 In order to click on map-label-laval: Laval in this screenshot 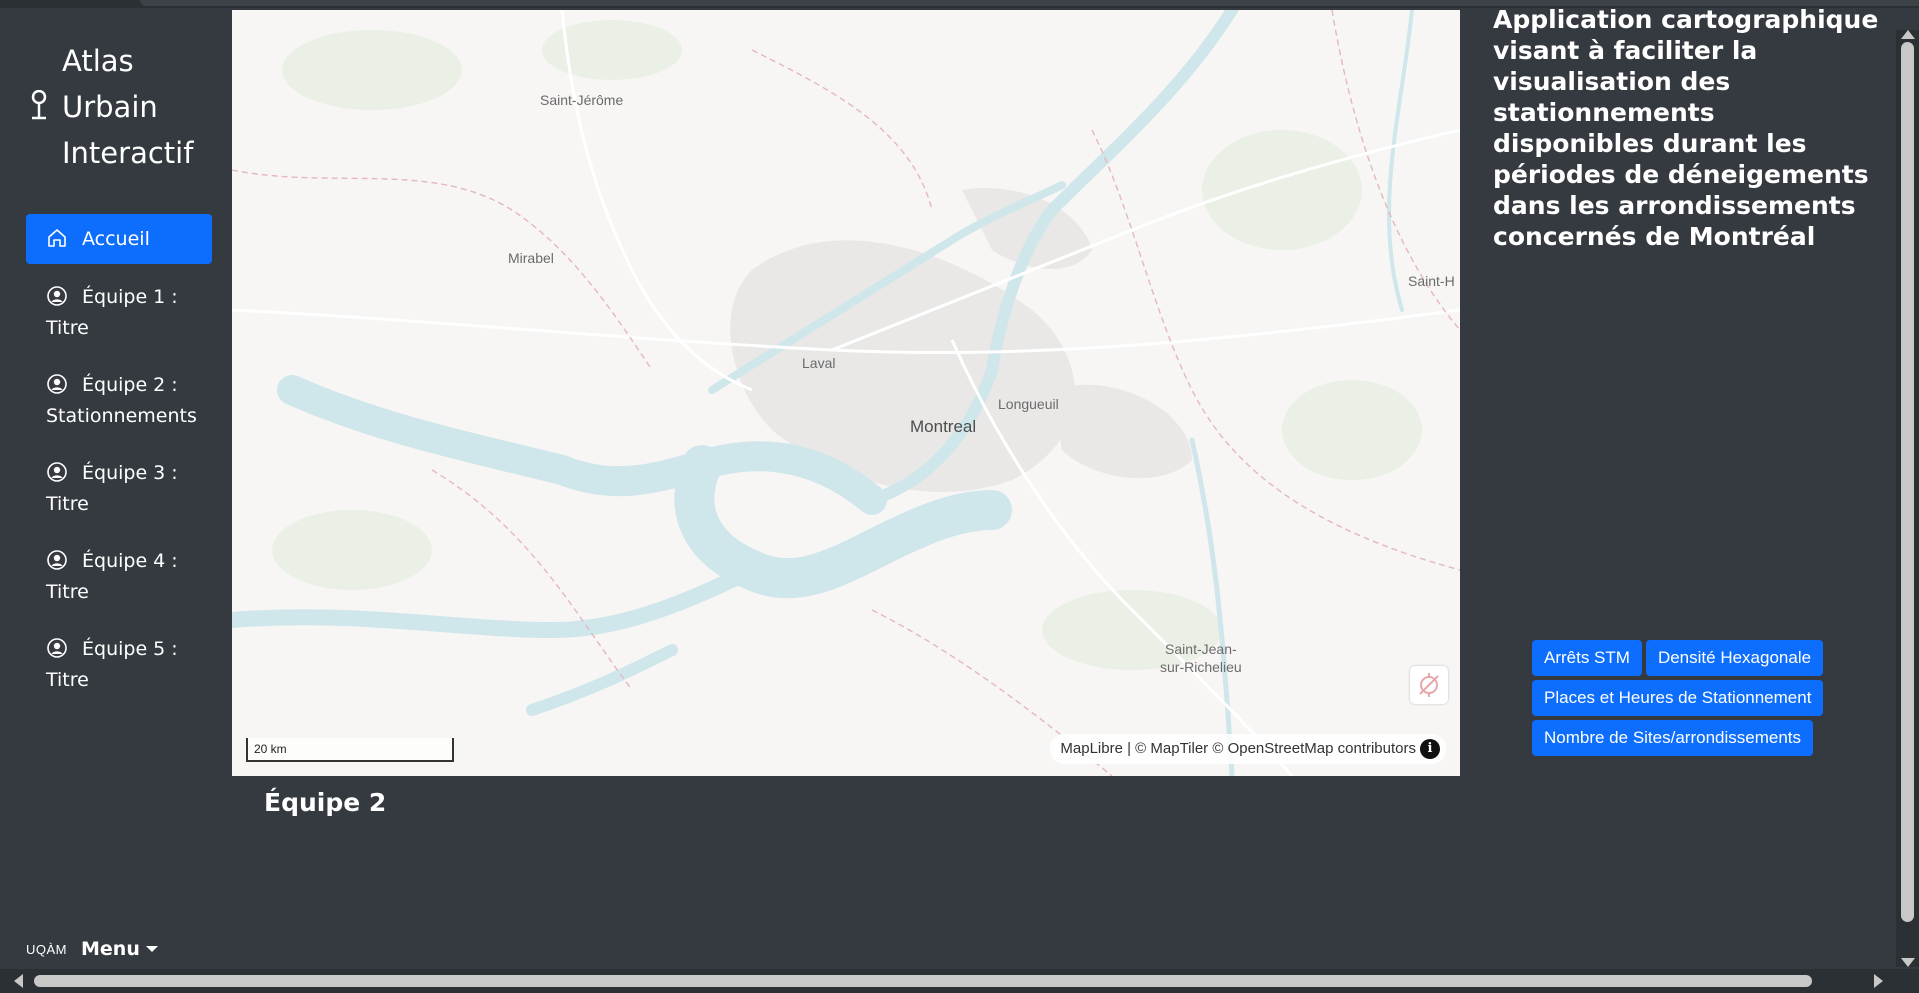, I will do `click(819, 363)`.